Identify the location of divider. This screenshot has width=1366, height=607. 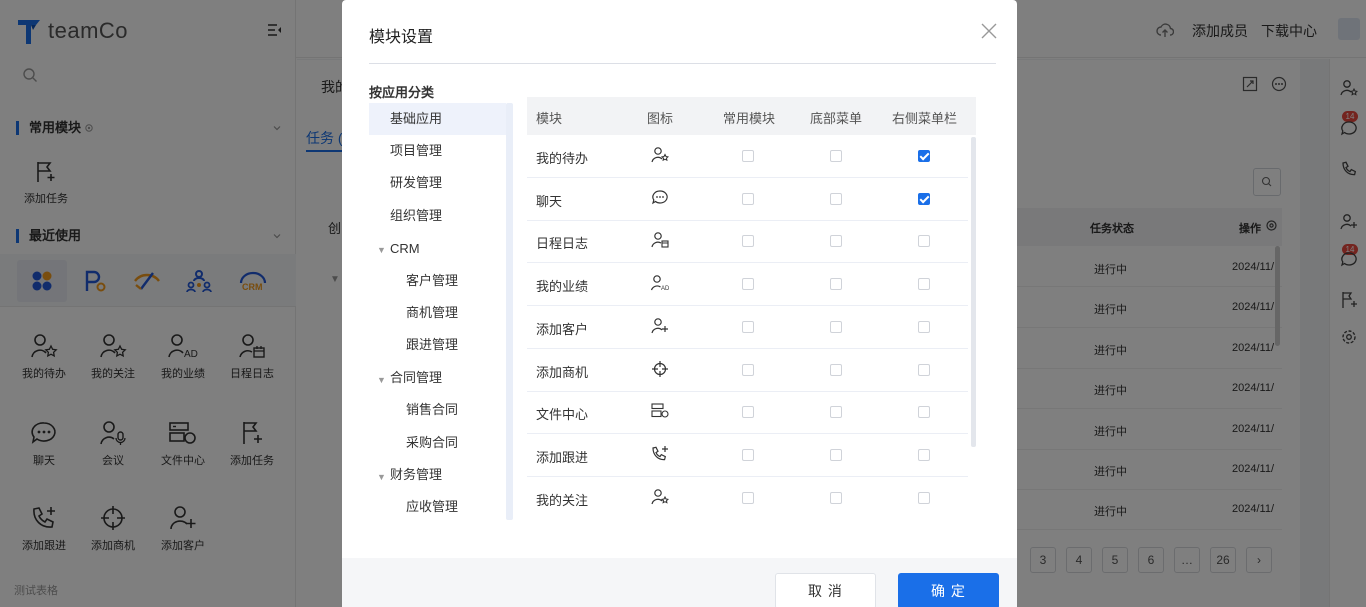
(682, 63).